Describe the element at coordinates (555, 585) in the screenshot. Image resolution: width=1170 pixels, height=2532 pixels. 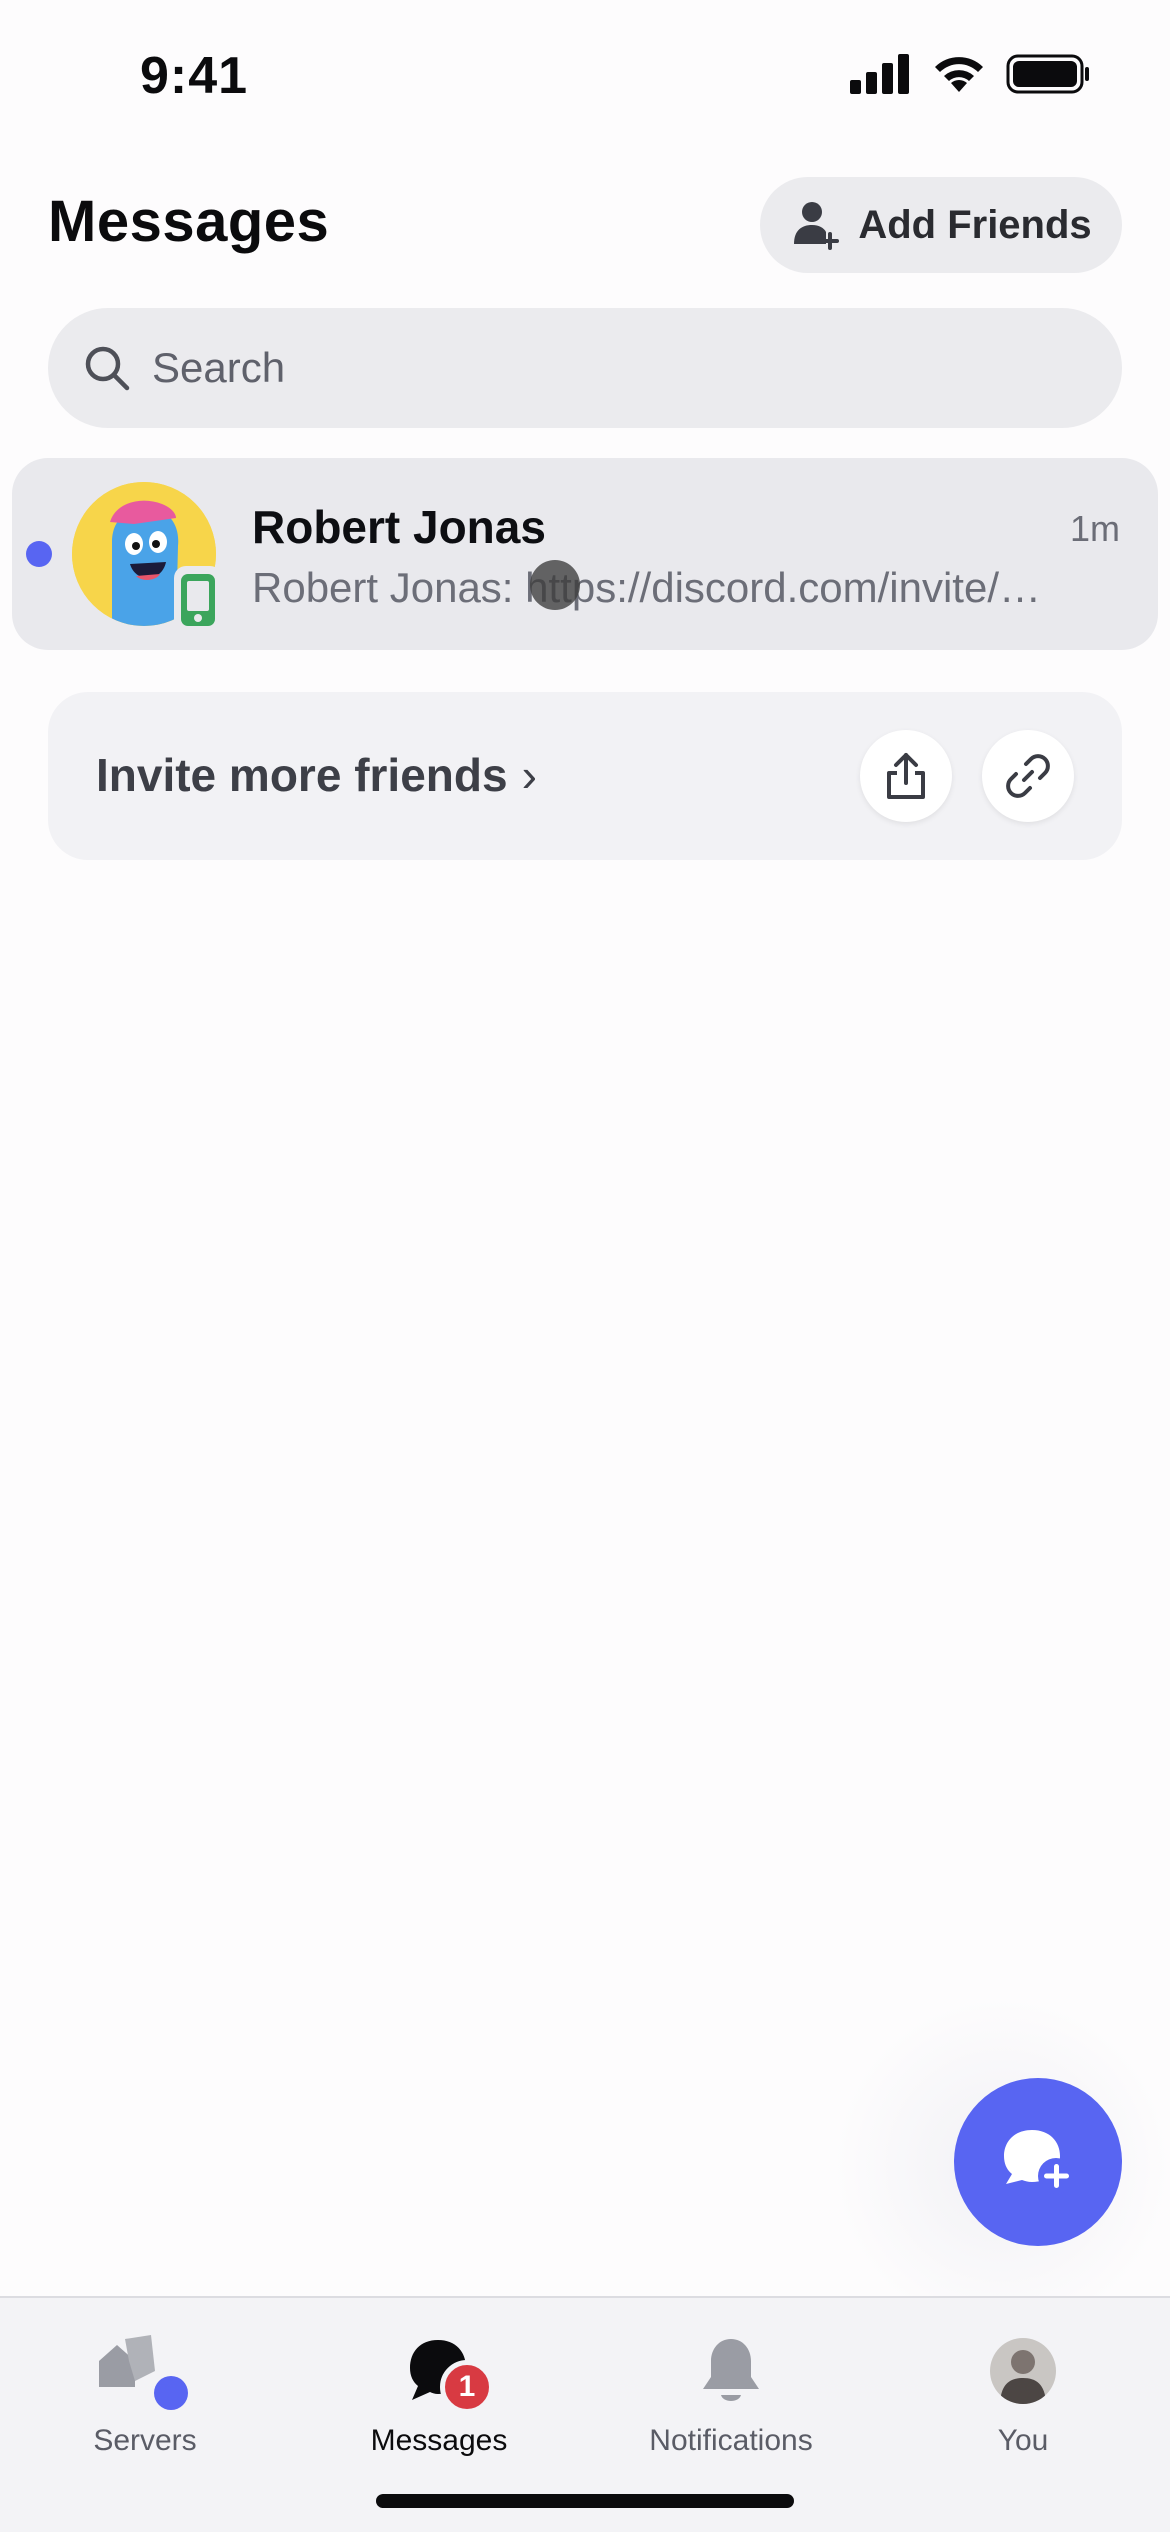
I see `touch-indicator` at that location.